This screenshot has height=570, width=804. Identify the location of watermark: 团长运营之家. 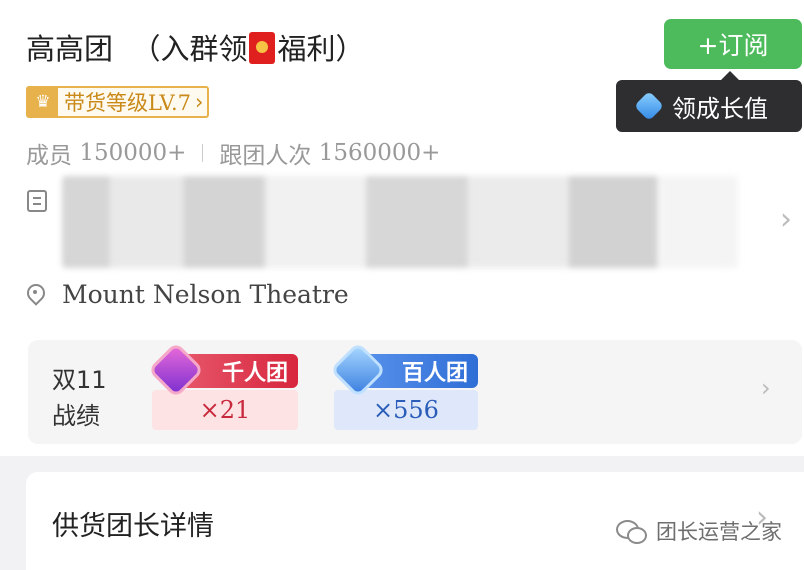
(699, 531).